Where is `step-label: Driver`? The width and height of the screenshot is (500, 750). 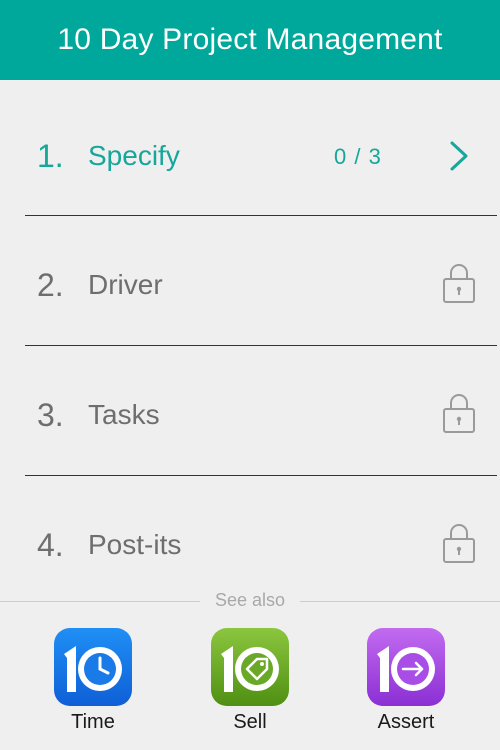
step-label: Driver is located at coordinates (125, 284).